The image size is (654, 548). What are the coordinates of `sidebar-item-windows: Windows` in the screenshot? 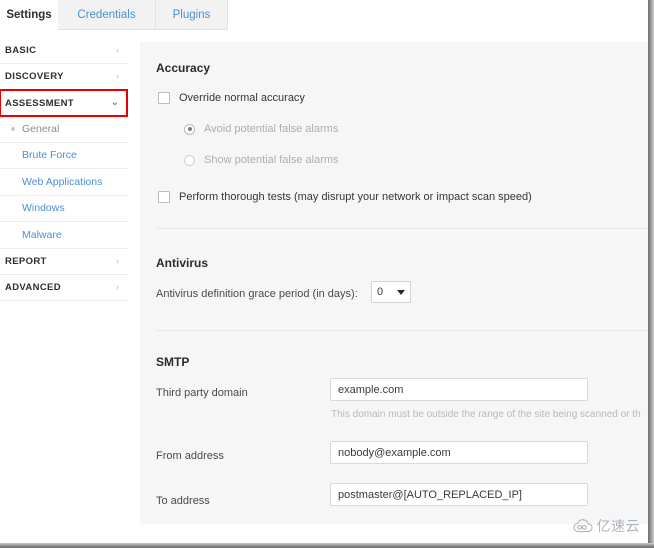 It's located at (63, 208).